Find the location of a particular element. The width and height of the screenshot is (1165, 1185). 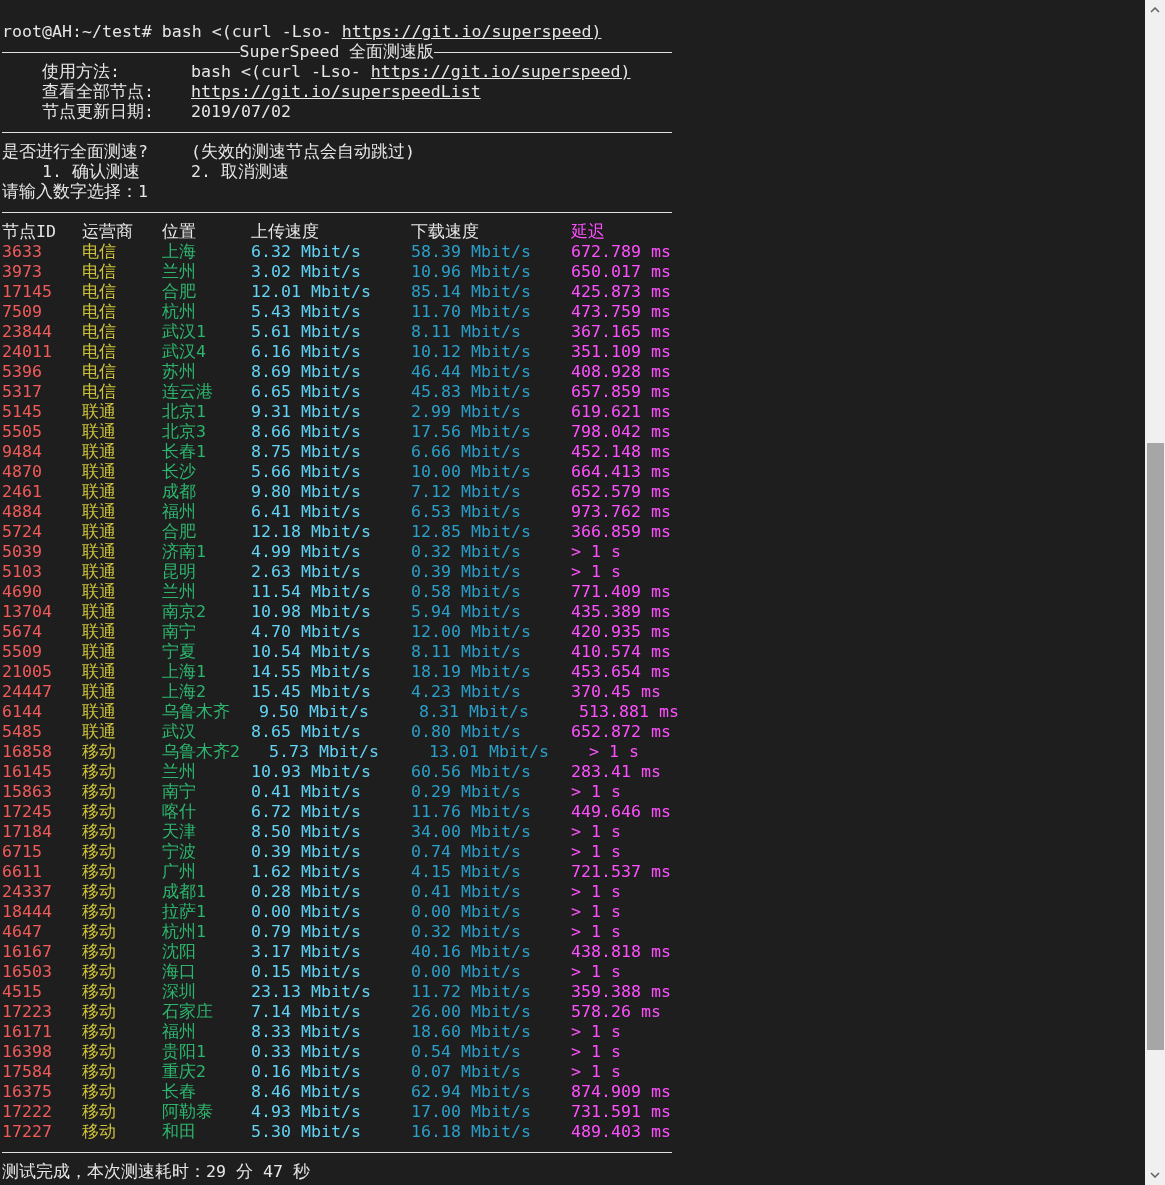

table-cell-text: 4.23 Mbit/s is located at coordinates (466, 692).